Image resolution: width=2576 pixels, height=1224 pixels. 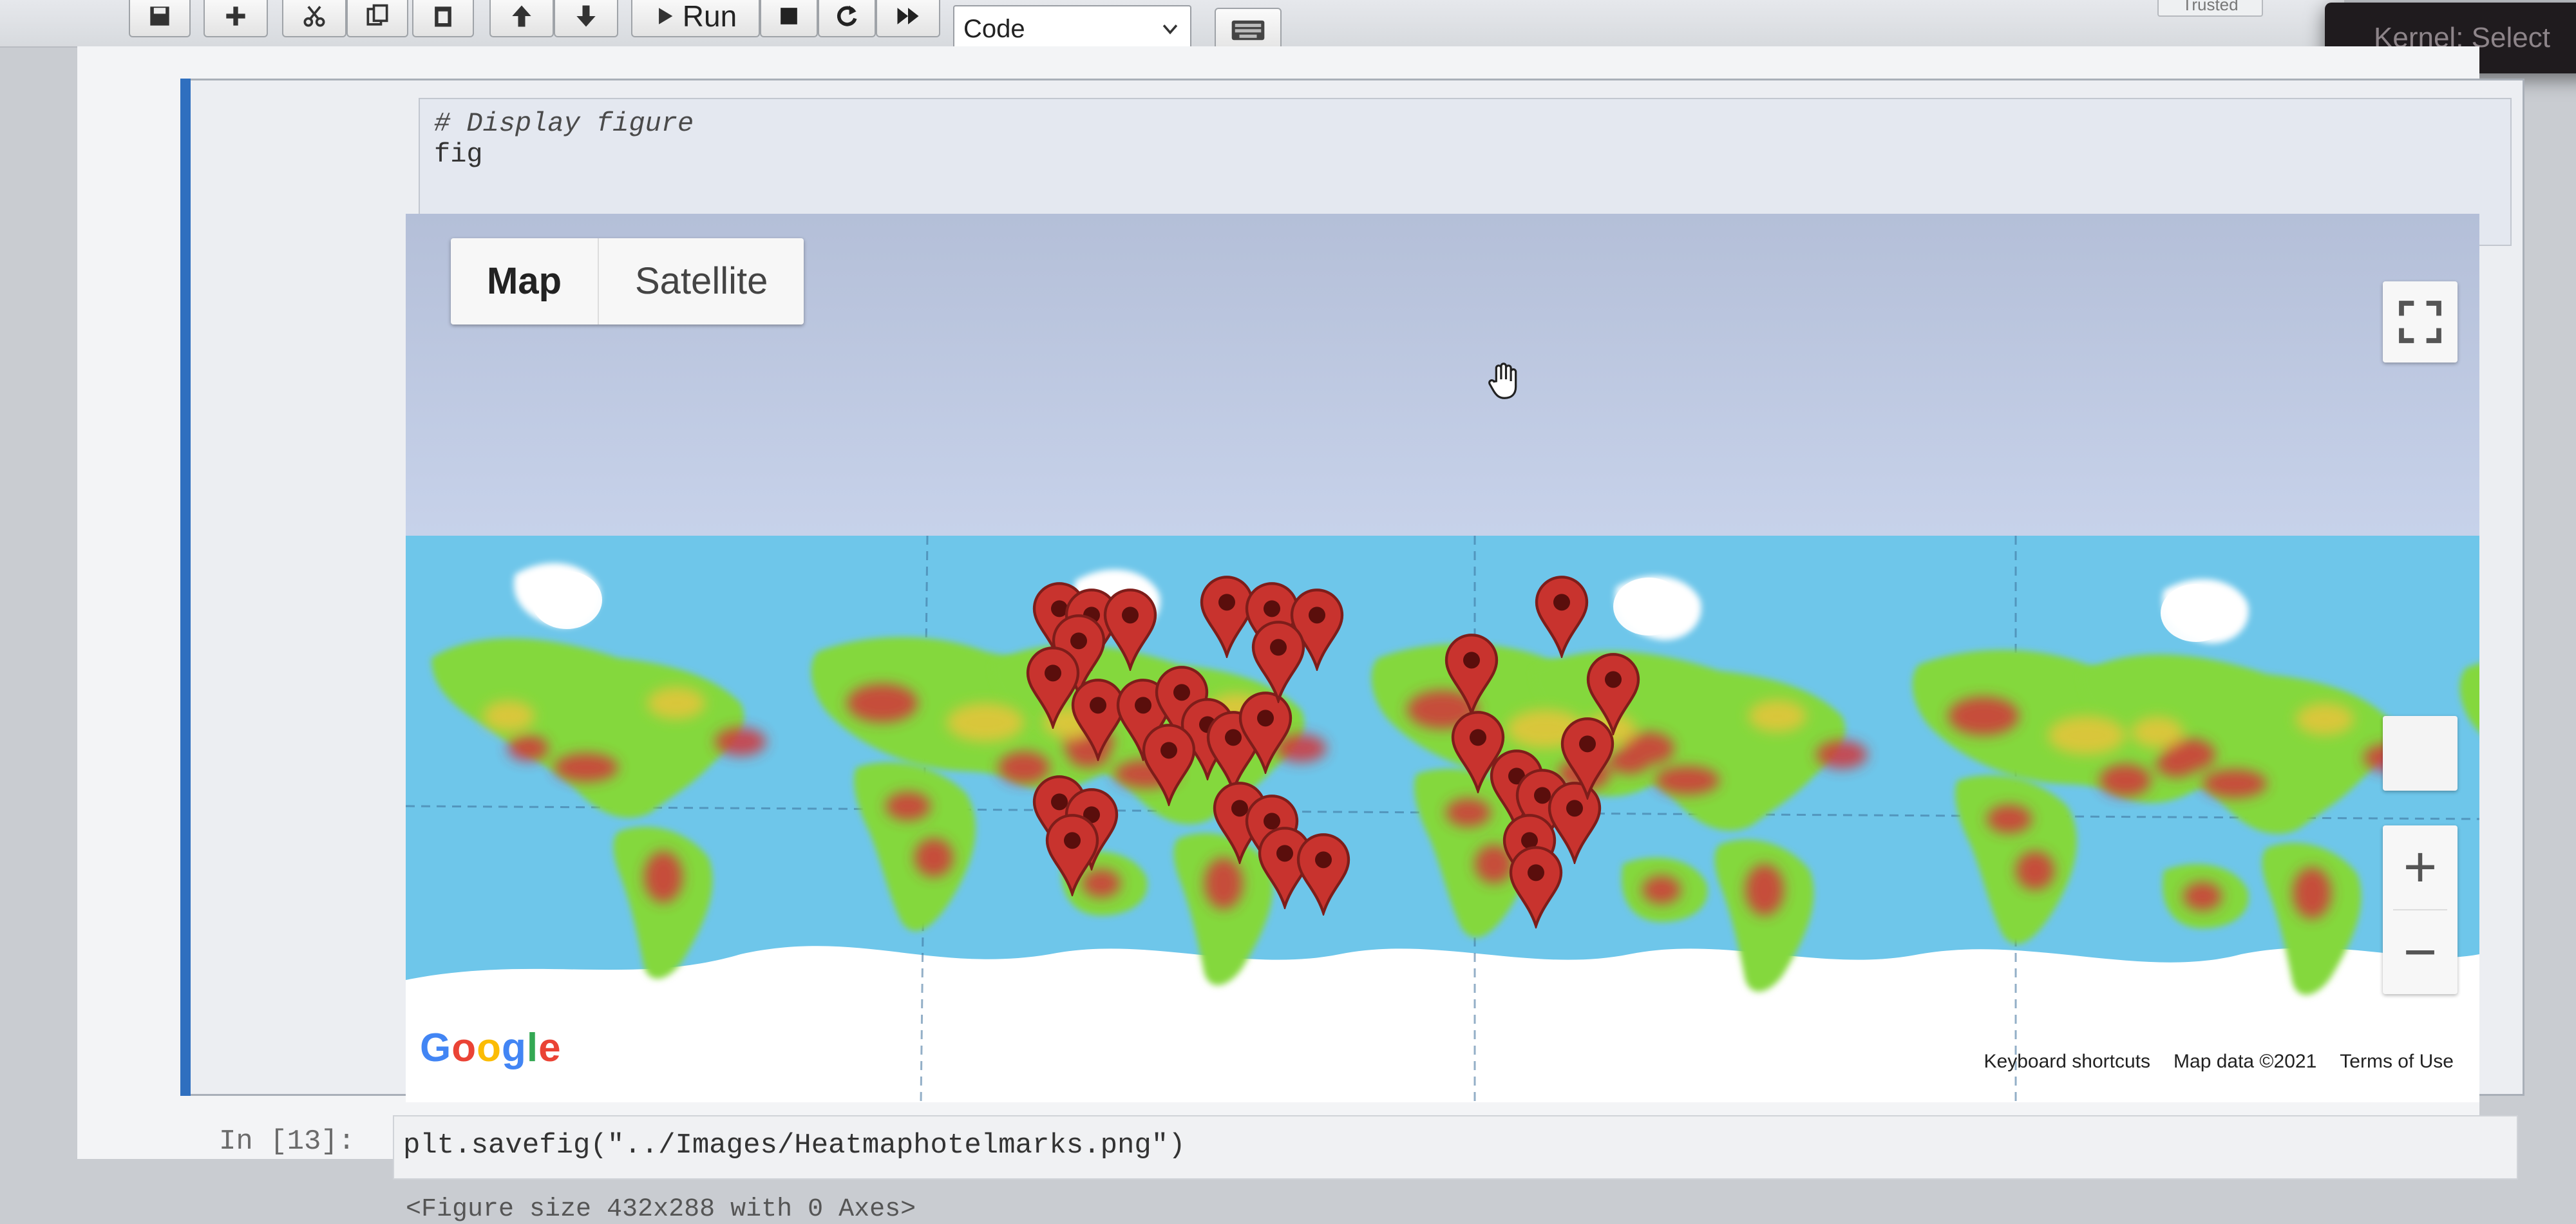 What do you see at coordinates (1502, 380) in the screenshot?
I see `hand-cursor-icon` at bounding box center [1502, 380].